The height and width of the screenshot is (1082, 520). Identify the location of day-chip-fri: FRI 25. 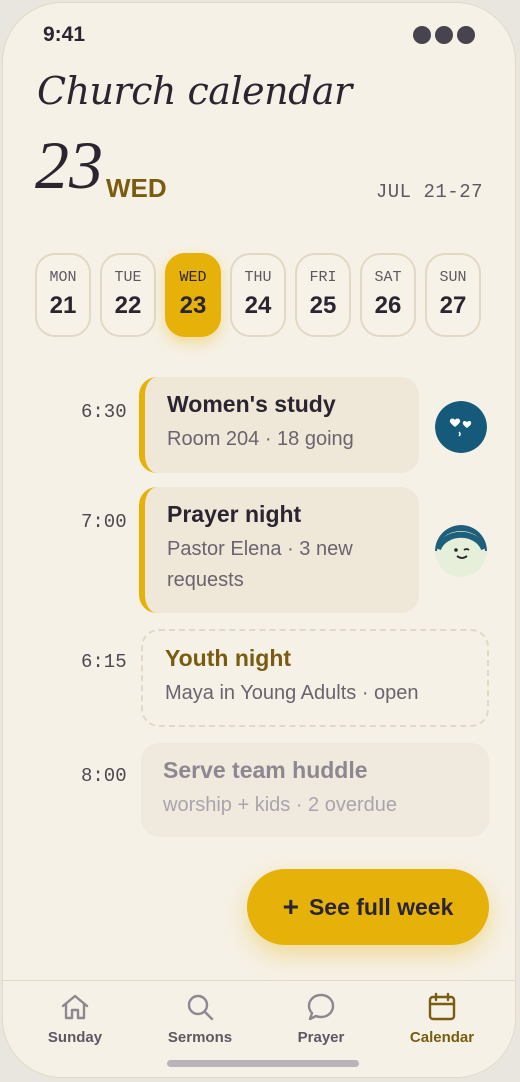
(323, 295).